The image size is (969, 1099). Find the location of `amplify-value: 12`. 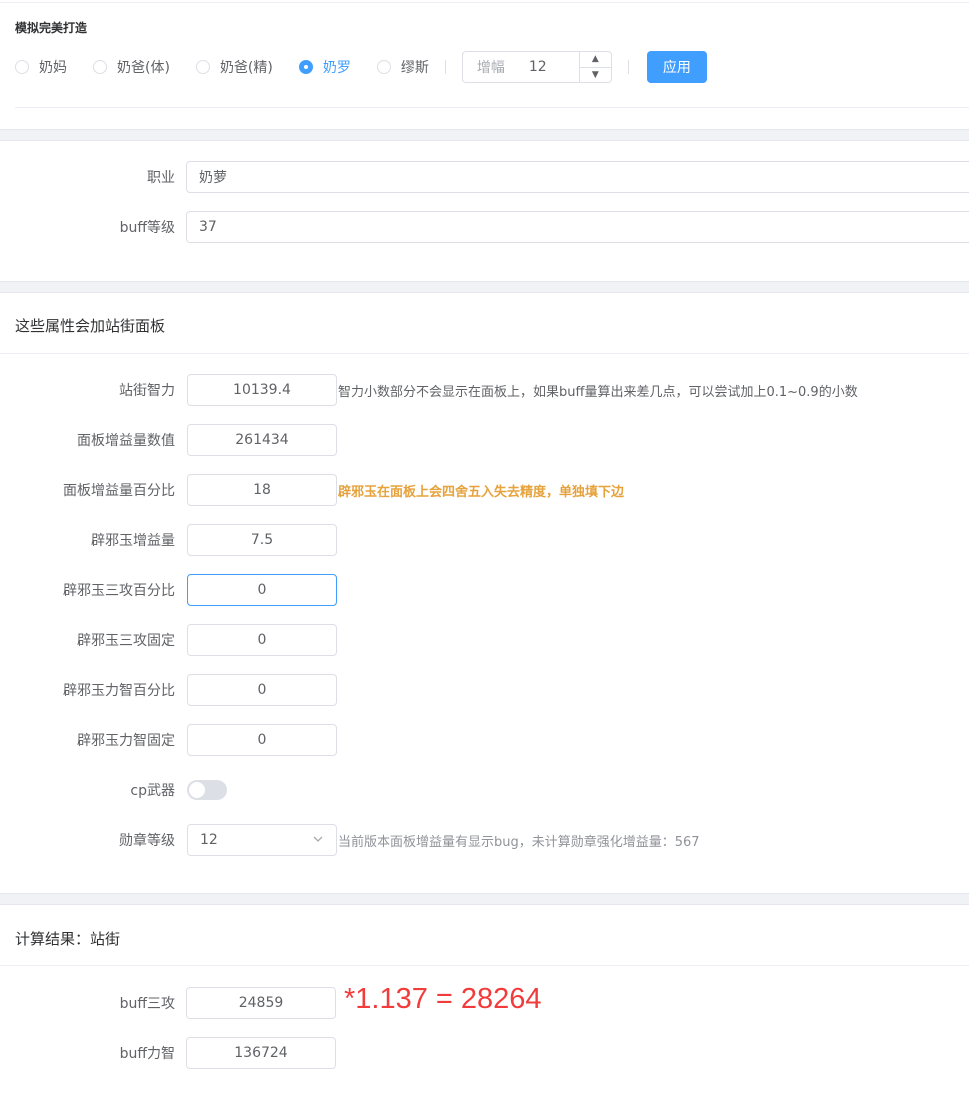

amplify-value: 12 is located at coordinates (538, 67).